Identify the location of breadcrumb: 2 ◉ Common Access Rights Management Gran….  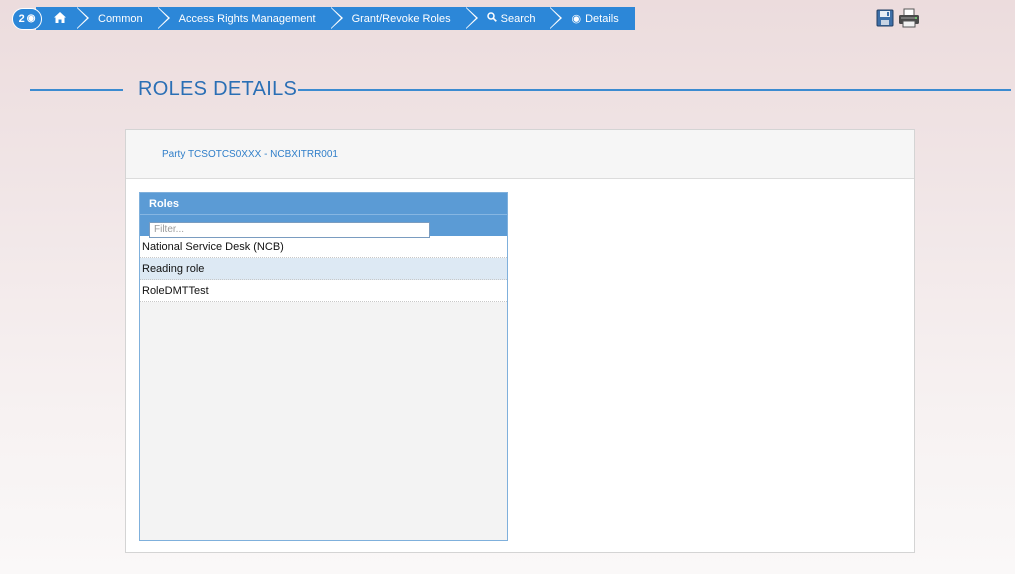
(323, 18).